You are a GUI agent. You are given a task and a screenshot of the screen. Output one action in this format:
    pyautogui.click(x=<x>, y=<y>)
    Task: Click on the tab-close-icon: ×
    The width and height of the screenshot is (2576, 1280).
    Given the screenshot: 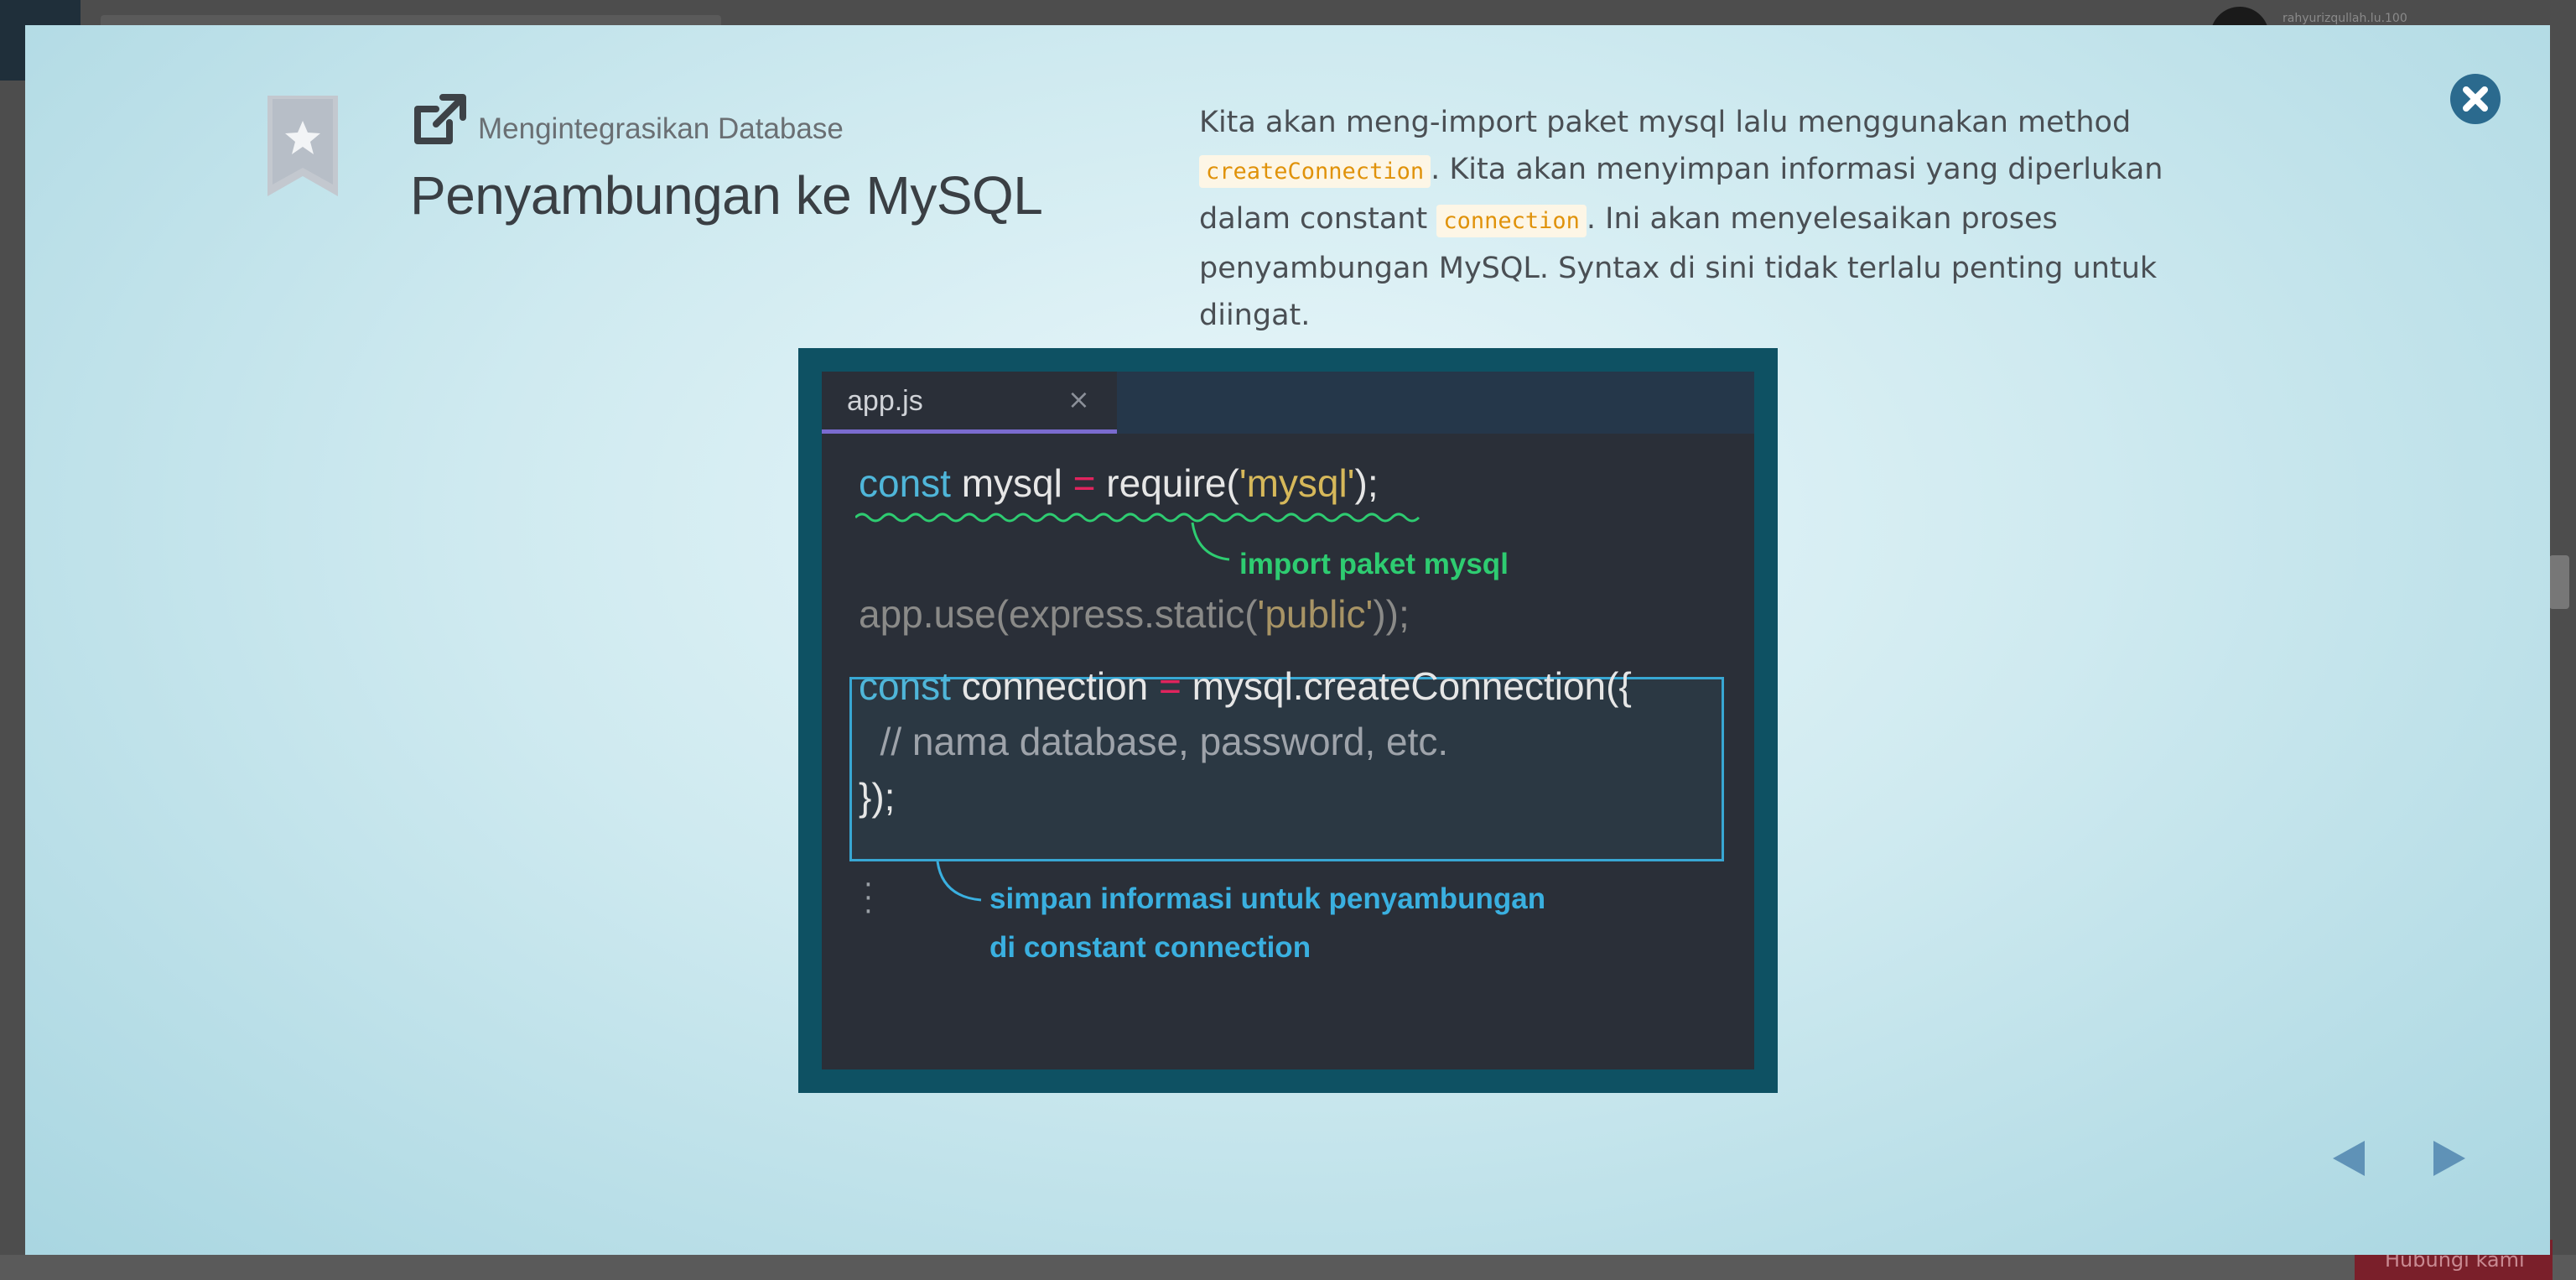 What is the action you would take?
    pyautogui.click(x=1078, y=399)
    